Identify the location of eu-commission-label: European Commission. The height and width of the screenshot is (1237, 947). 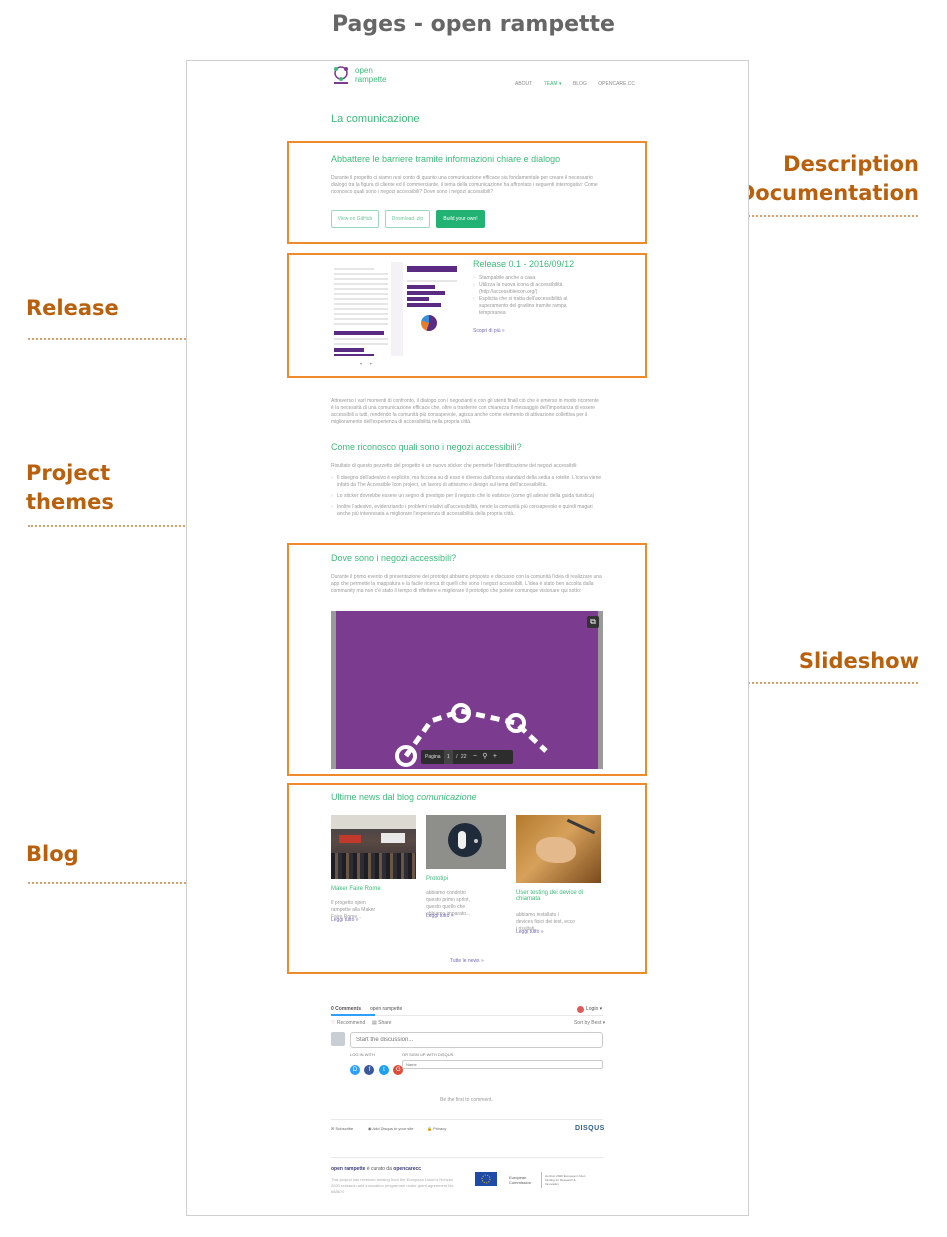
(520, 1180).